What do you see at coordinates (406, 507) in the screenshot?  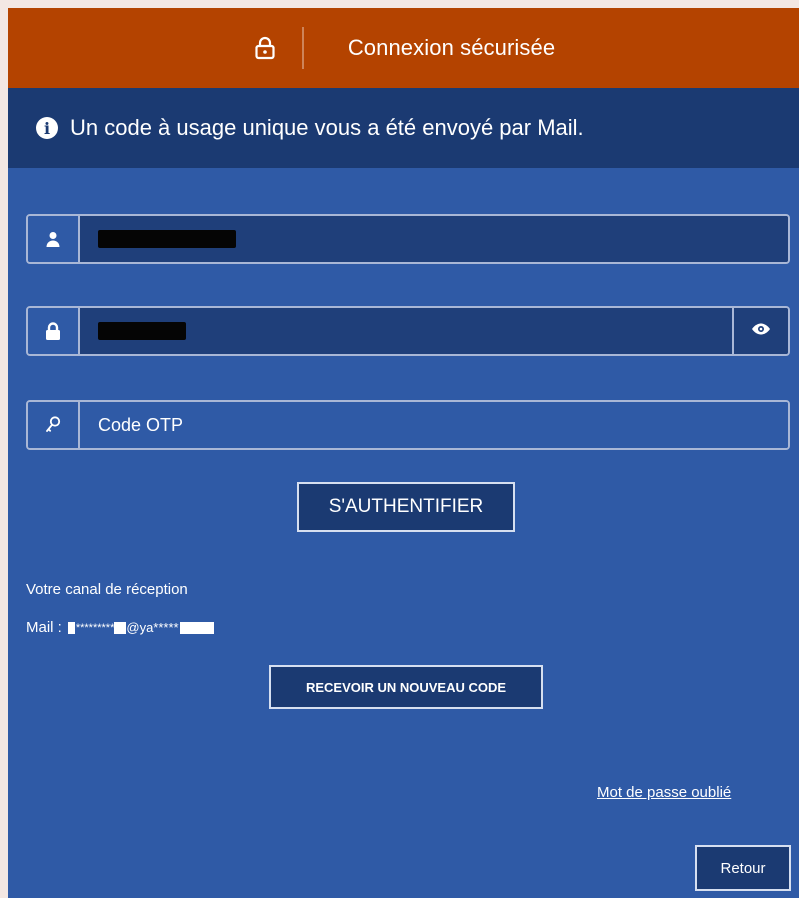 I see `authenticate-button: S'AUTHENTIFIER` at bounding box center [406, 507].